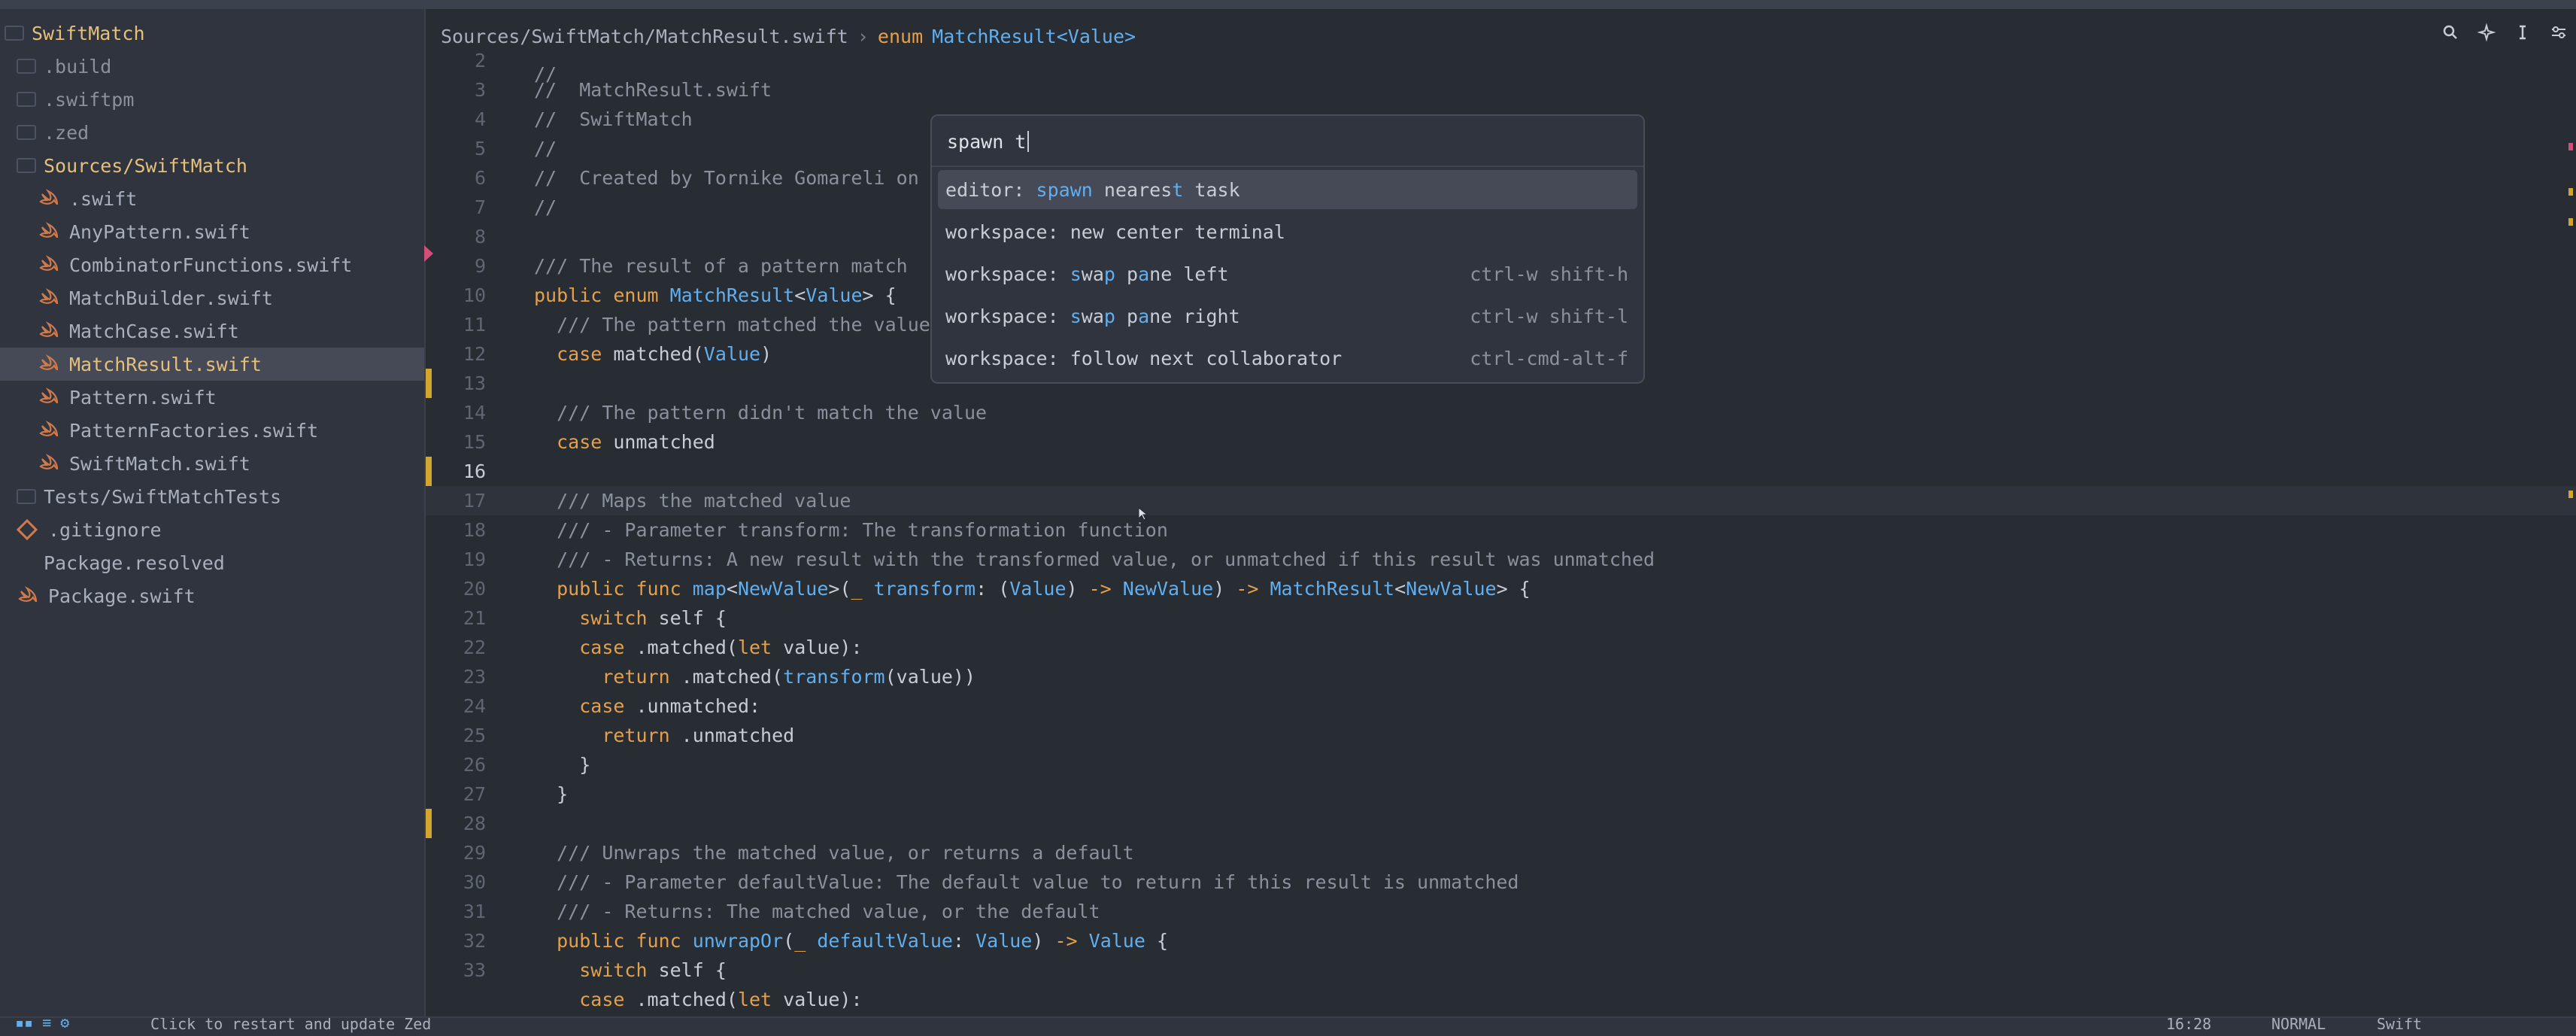 The image size is (2576, 1036). I want to click on code-line-13: /// The pattern didn't match the value, so click(760, 412).